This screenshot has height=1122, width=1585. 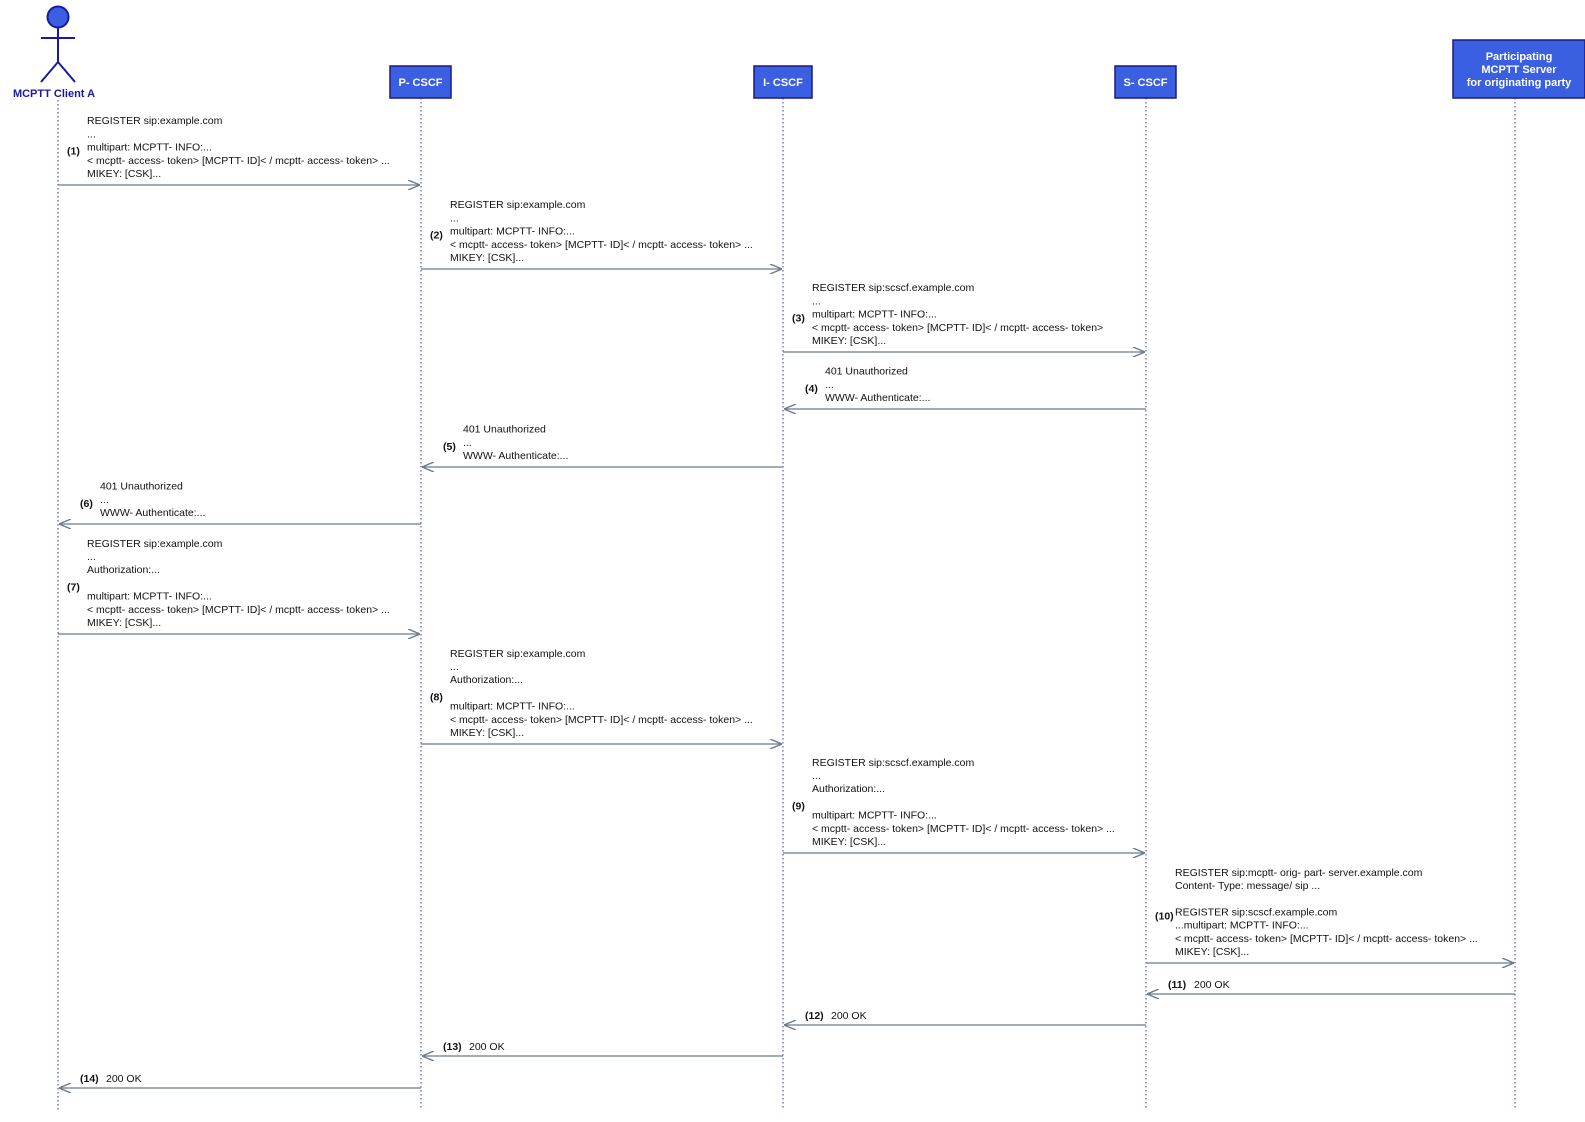 I want to click on message-number: (2), so click(x=436, y=236).